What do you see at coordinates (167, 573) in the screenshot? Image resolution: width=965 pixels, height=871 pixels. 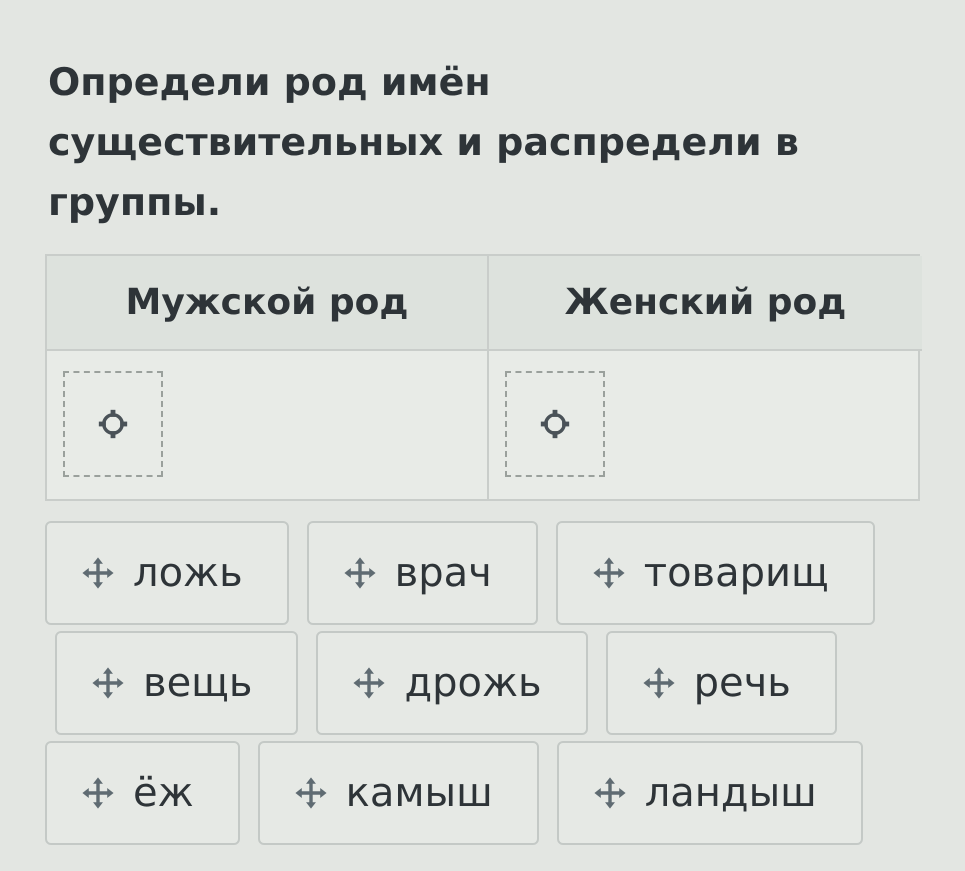 I see `word-chip: ложь` at bounding box center [167, 573].